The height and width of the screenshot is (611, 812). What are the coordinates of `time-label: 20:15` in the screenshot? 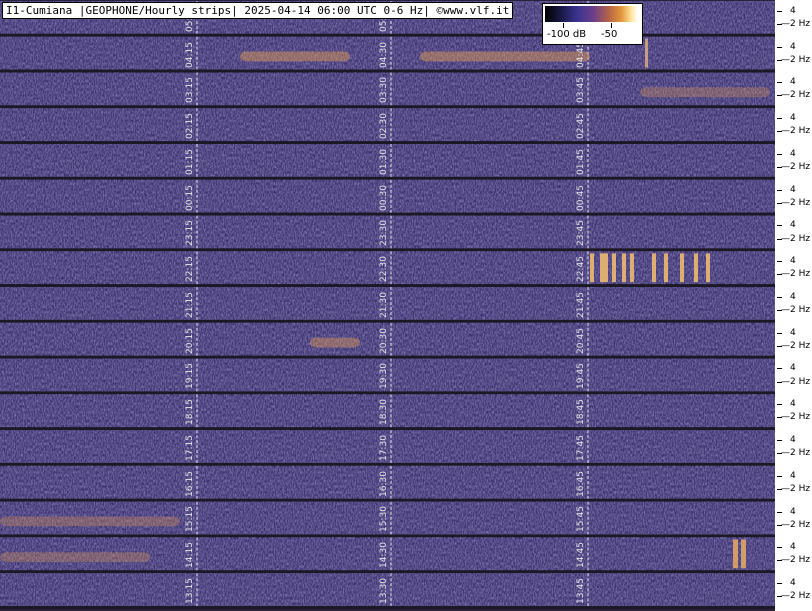 It's located at (190, 340).